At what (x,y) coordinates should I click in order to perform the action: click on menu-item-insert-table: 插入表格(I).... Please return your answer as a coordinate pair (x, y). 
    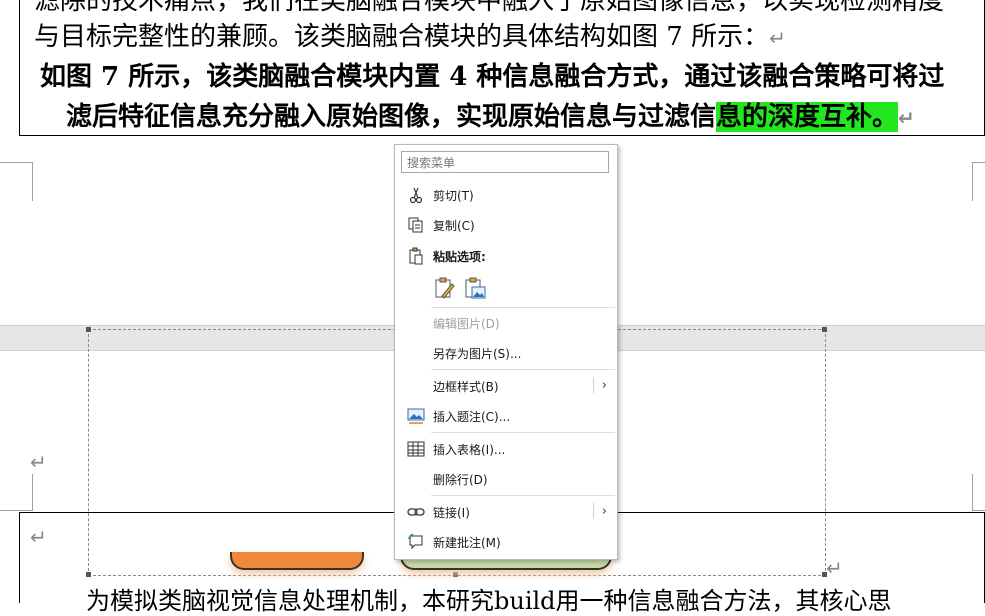
    Looking at the image, I should click on (506, 449).